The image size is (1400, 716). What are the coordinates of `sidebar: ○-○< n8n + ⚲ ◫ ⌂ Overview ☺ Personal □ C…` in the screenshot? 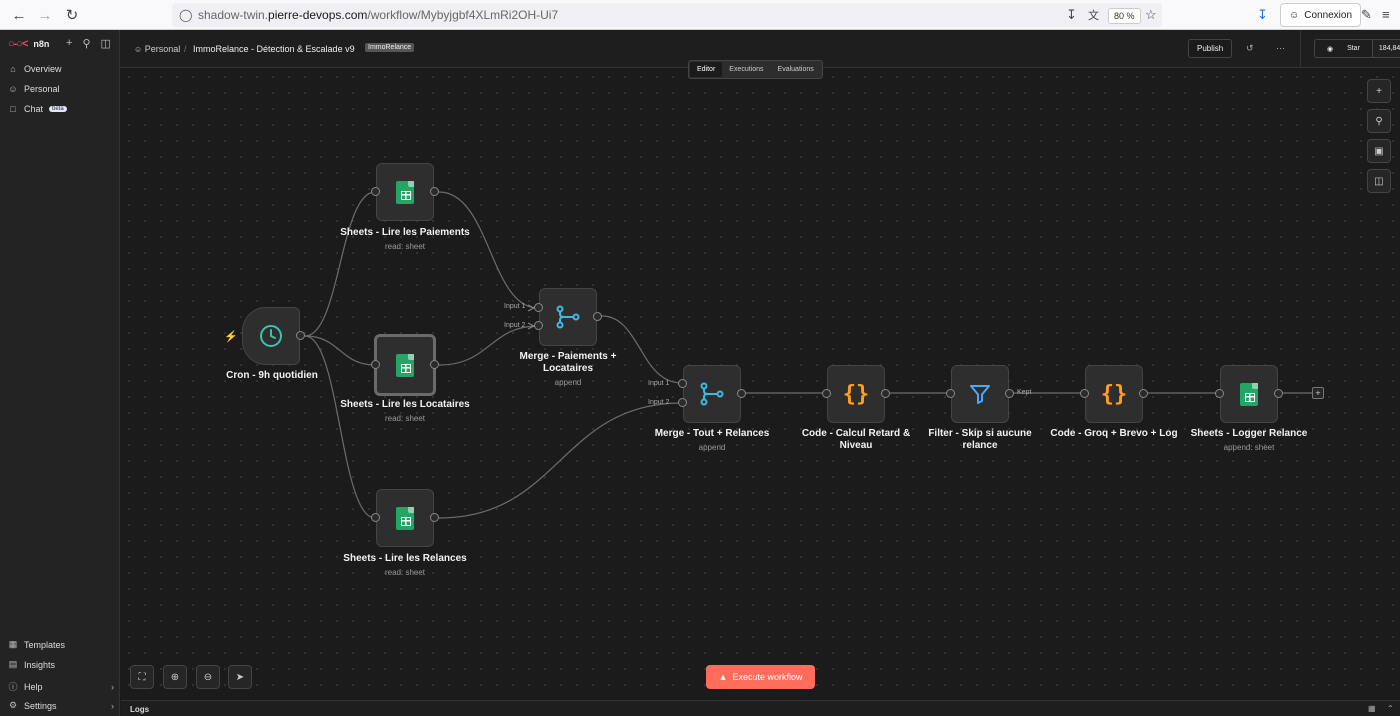 It's located at (60, 373).